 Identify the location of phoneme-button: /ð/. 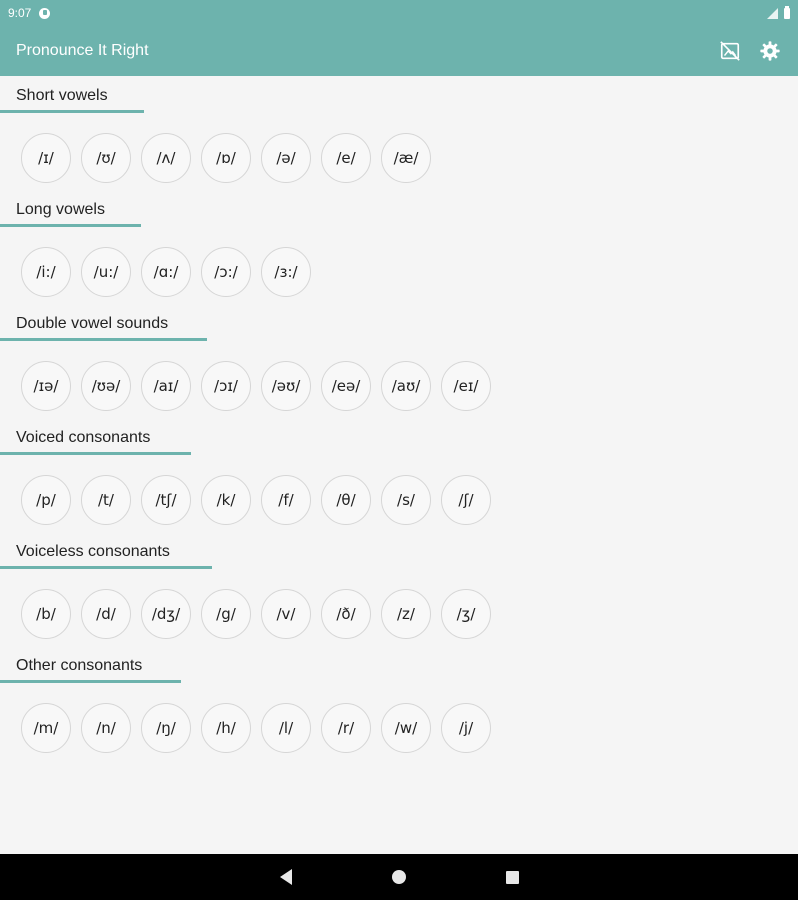
(346, 614).